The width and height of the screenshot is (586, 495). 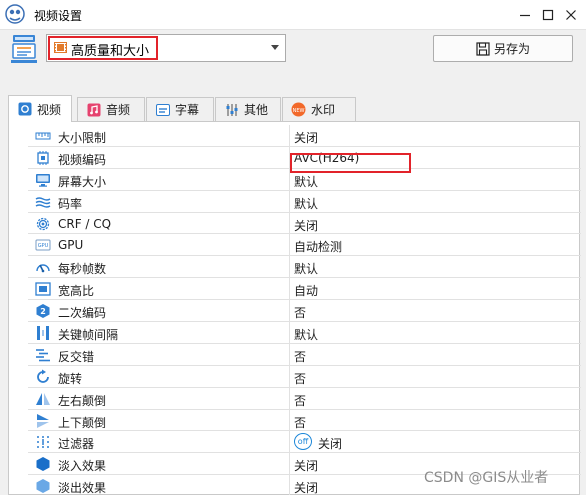 I want to click on two-pass-icon: 2, so click(x=43, y=311).